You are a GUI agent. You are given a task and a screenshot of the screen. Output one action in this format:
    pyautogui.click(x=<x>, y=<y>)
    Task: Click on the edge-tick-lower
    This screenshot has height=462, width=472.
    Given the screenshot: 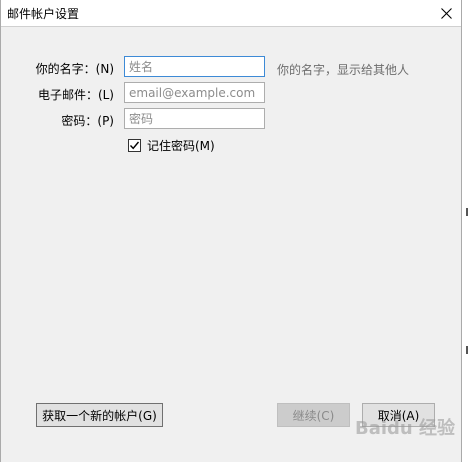 What is the action you would take?
    pyautogui.click(x=467, y=350)
    